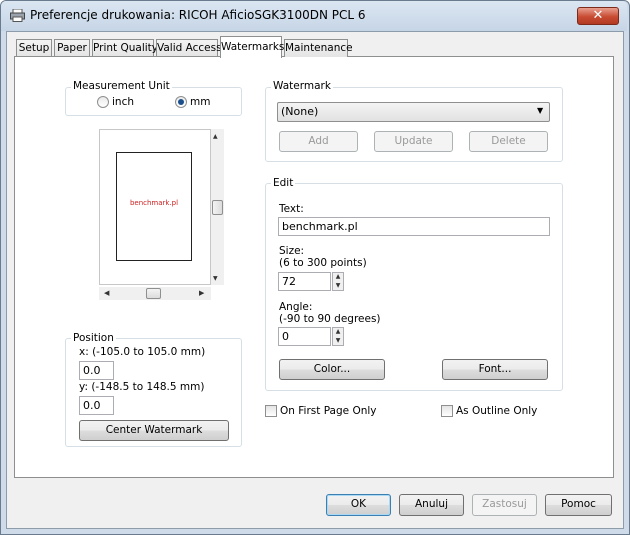 The height and width of the screenshot is (535, 630). I want to click on horizontal-scroll-thumb, so click(153, 293).